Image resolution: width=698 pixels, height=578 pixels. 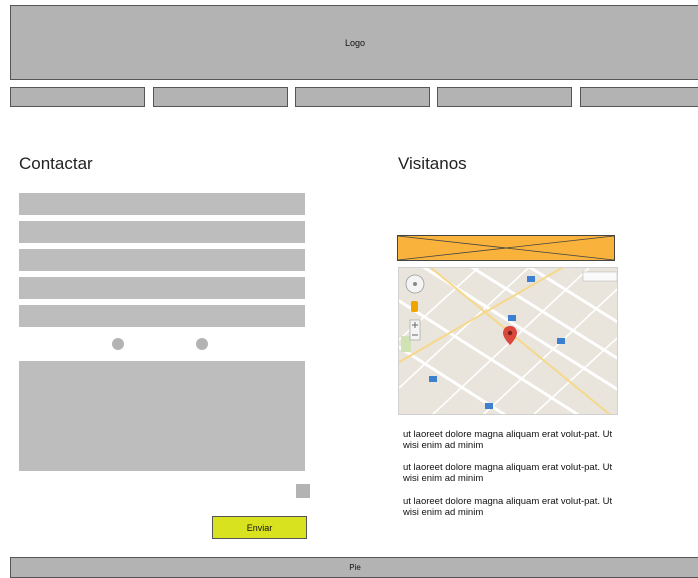 I want to click on footer-label: Pie, so click(x=355, y=567).